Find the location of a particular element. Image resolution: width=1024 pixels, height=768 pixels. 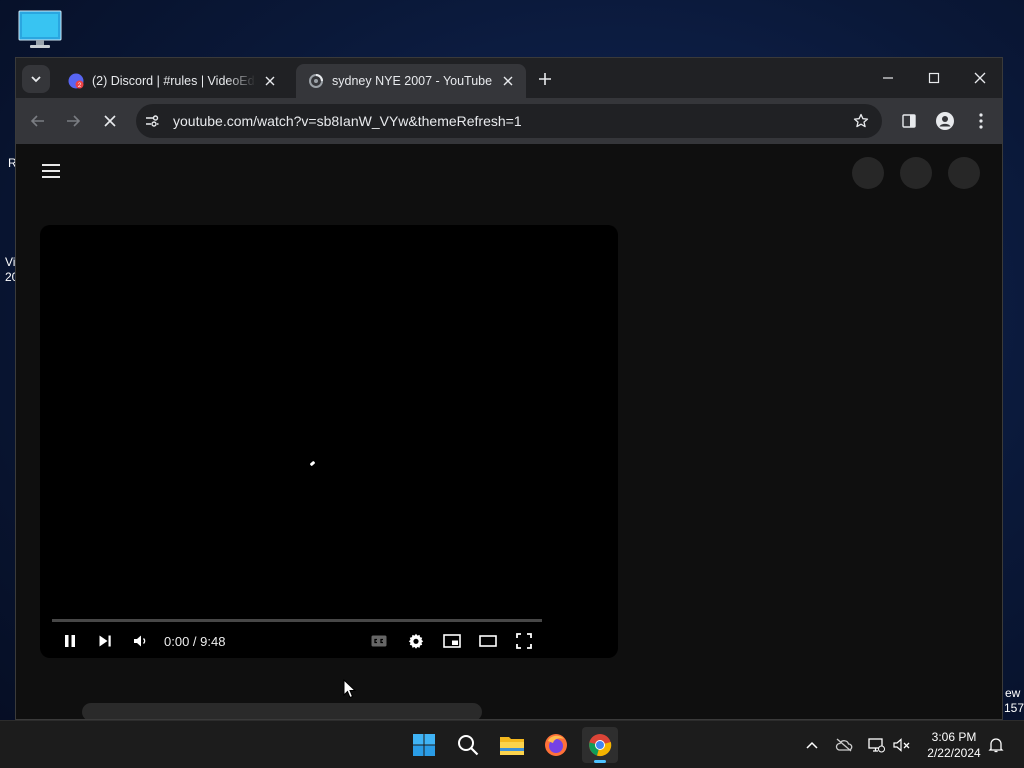

tab-title: sydney NYE 2007 - YouTube is located at coordinates (412, 81).